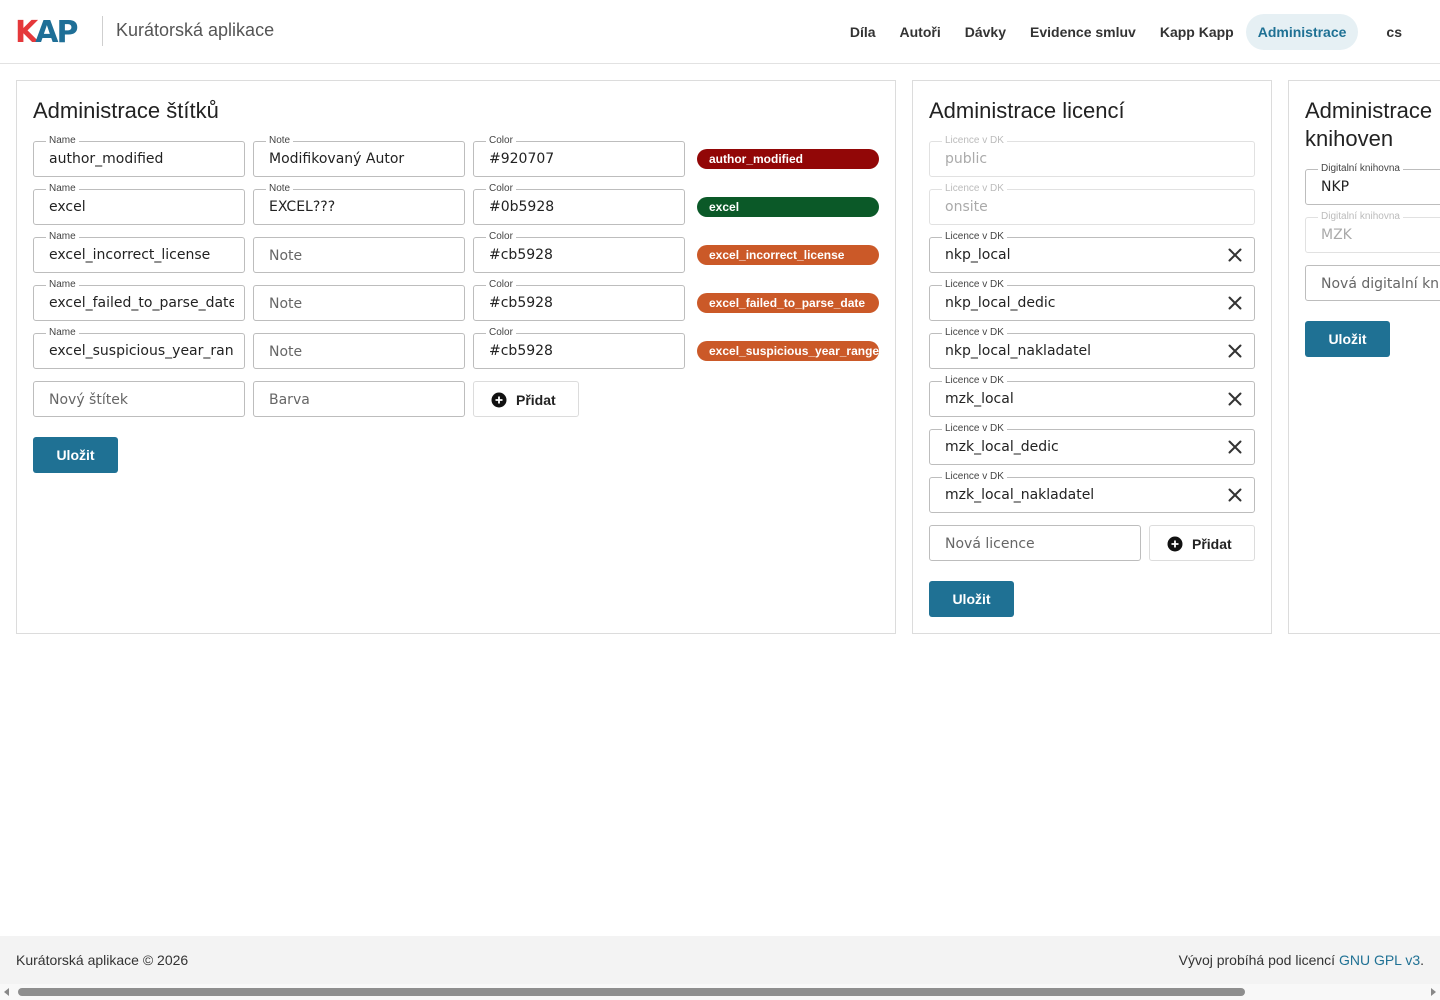 This screenshot has height=1000, width=1440. I want to click on footer-license-prefix: Vývoj probíhá pod licencí, so click(1258, 960).